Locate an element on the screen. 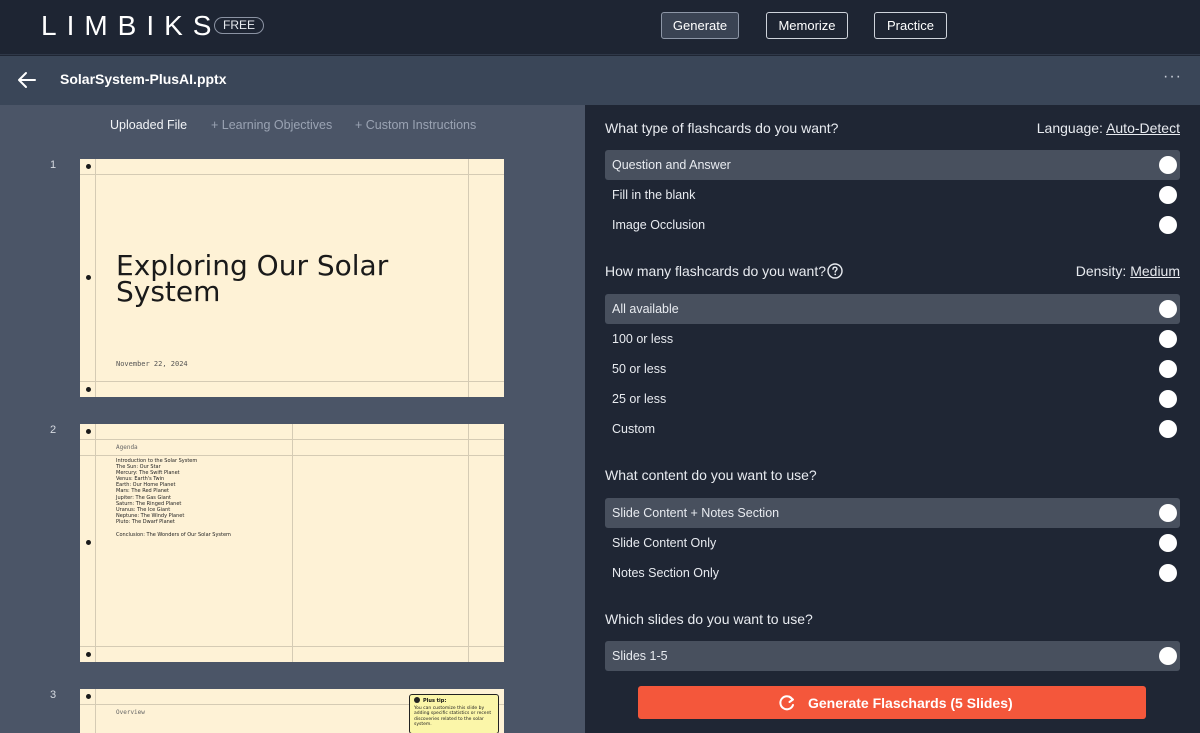 The height and width of the screenshot is (733, 1200). option-notes-section-only: Notes Section Only is located at coordinates (892, 573).